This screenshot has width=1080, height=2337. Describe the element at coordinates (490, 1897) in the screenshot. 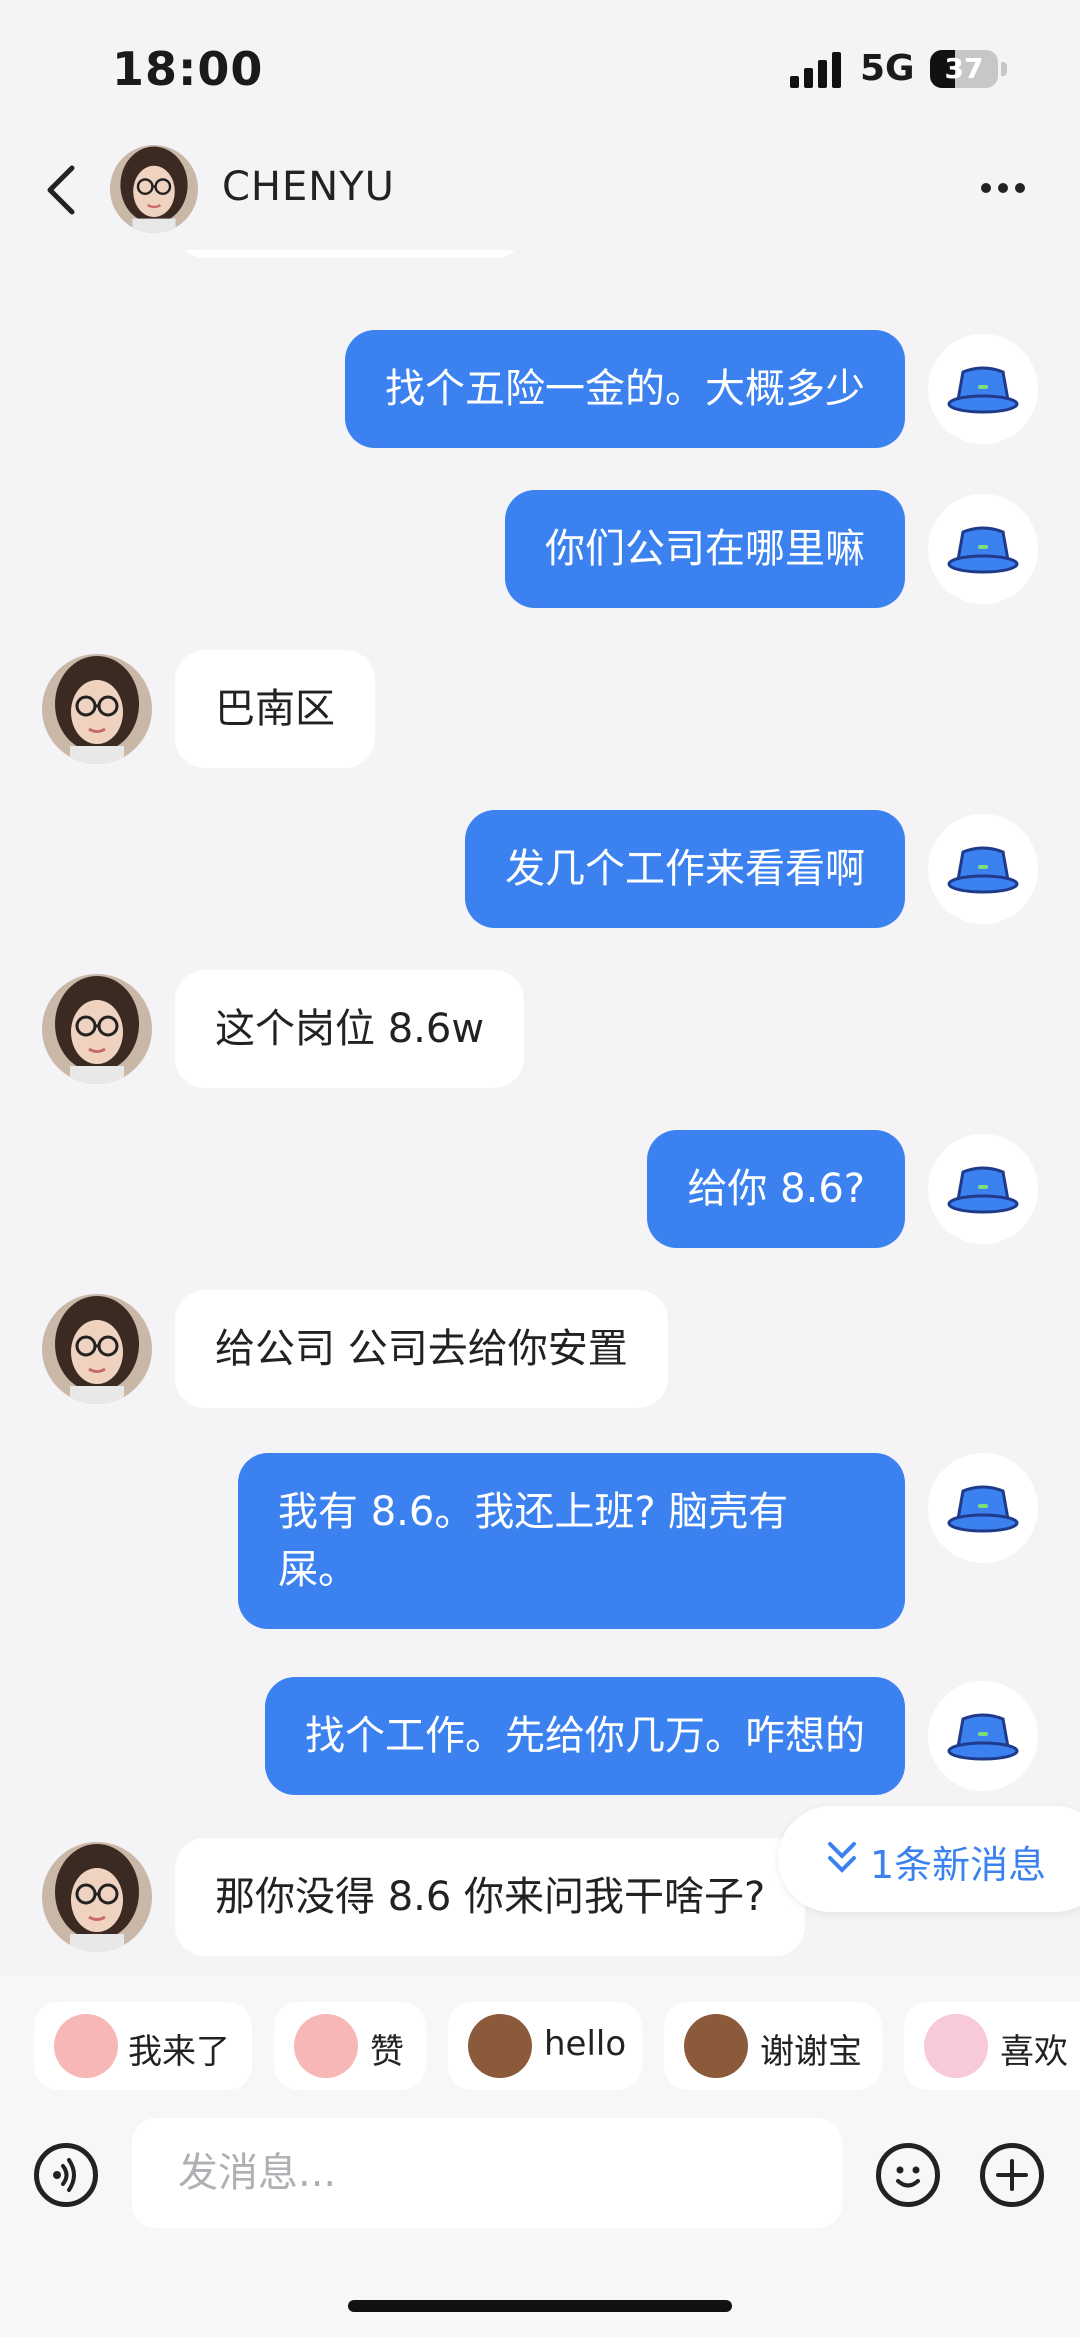

I see `message-bubble: 那你没得 8.6 你来问我干啥子?` at that location.